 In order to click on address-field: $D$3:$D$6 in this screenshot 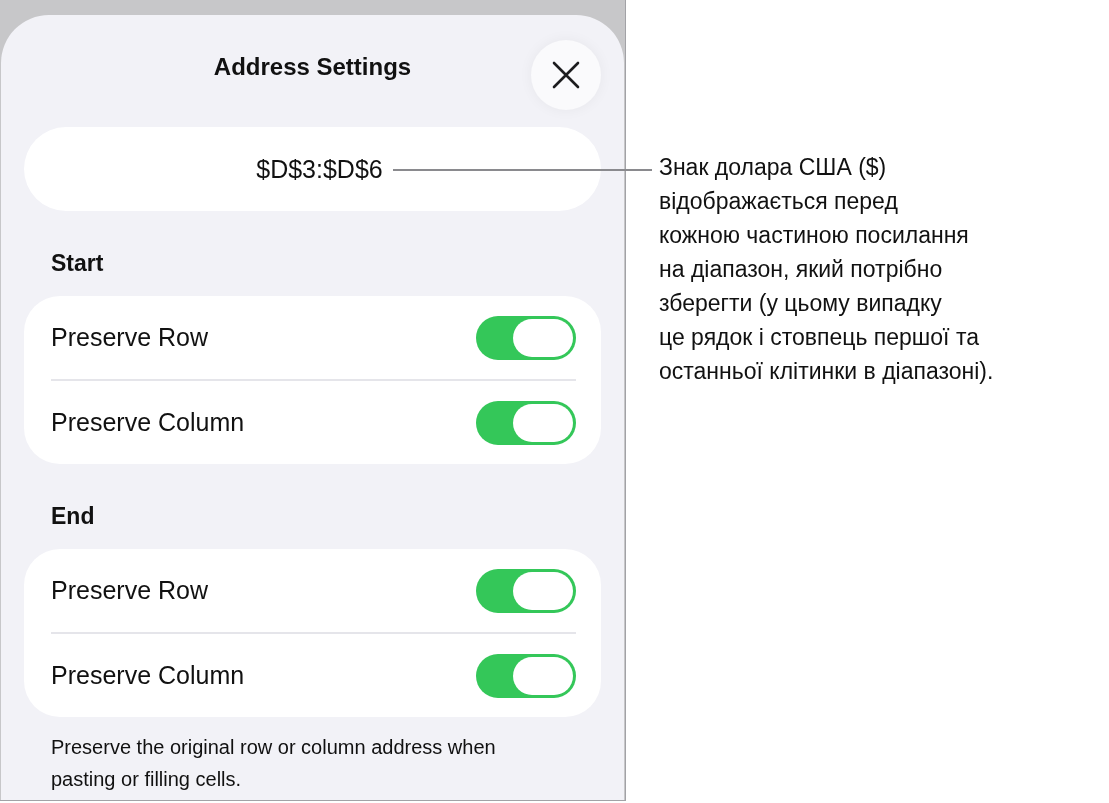, I will do `click(312, 169)`.